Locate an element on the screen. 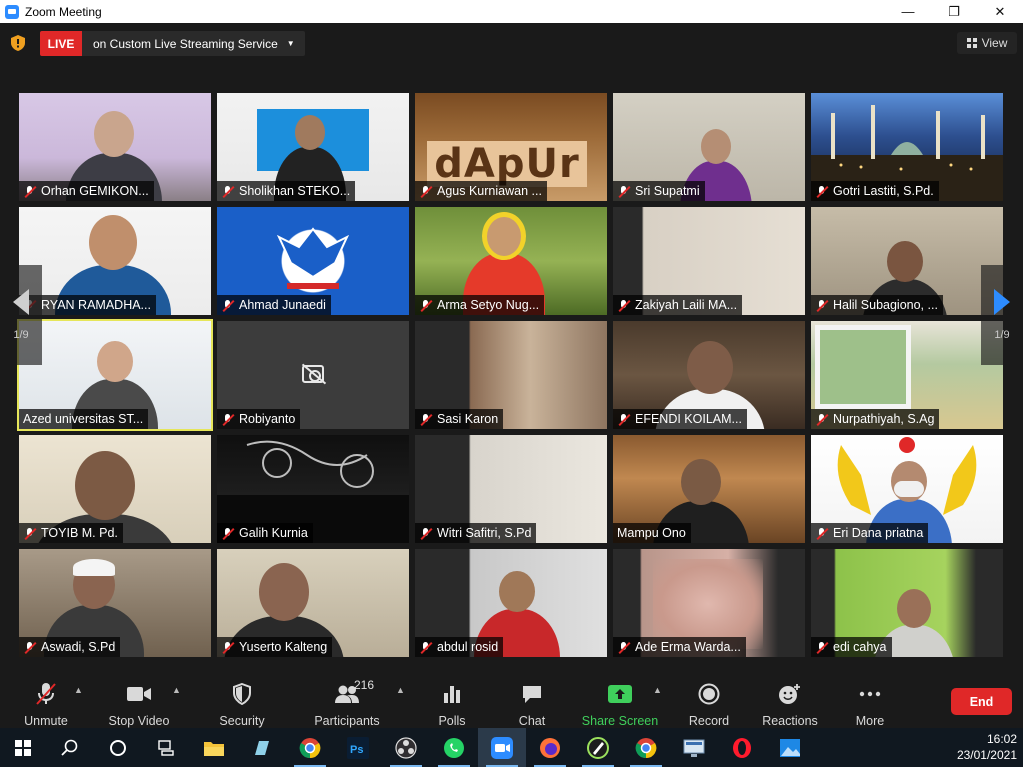 The width and height of the screenshot is (1023, 767). participant-video-tile: Ahmad Junaedi is located at coordinates (313, 261).